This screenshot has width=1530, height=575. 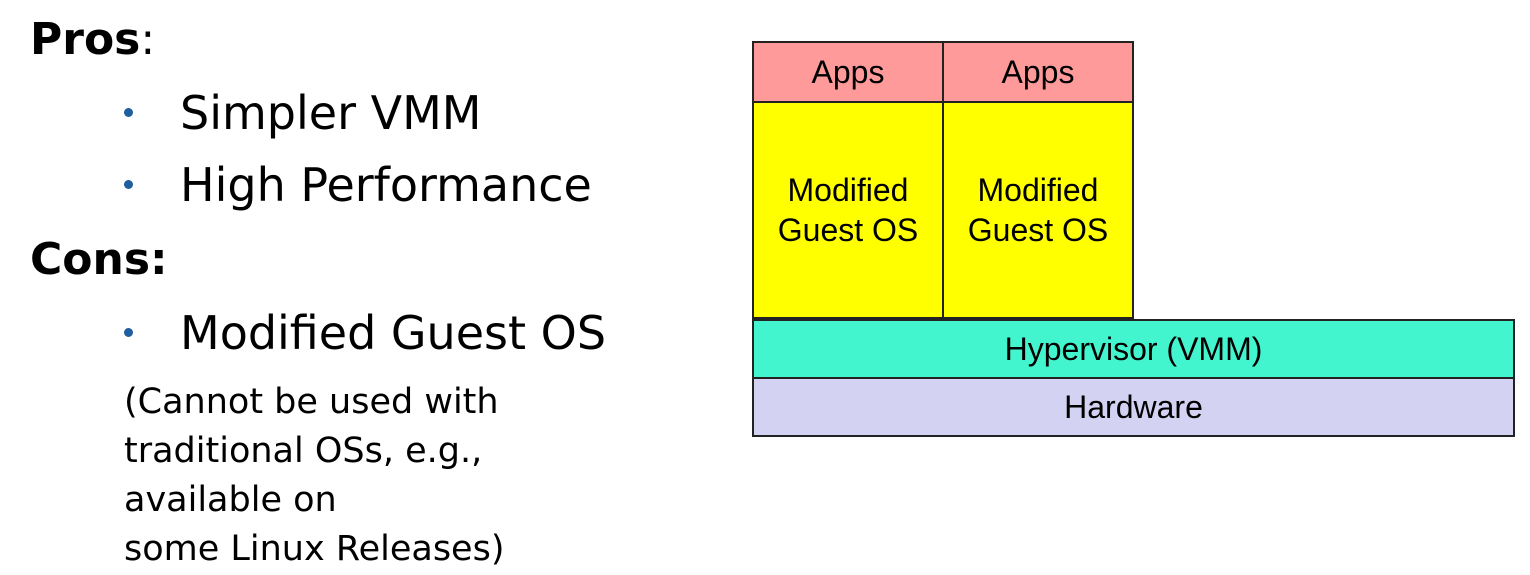 I want to click on cons-heading: Cons:, so click(x=99, y=259).